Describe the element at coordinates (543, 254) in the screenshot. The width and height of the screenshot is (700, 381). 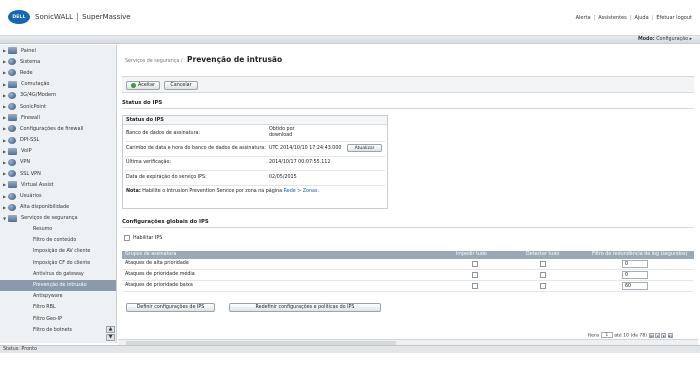
I see `col-detect-all: Detectar tudo` at that location.